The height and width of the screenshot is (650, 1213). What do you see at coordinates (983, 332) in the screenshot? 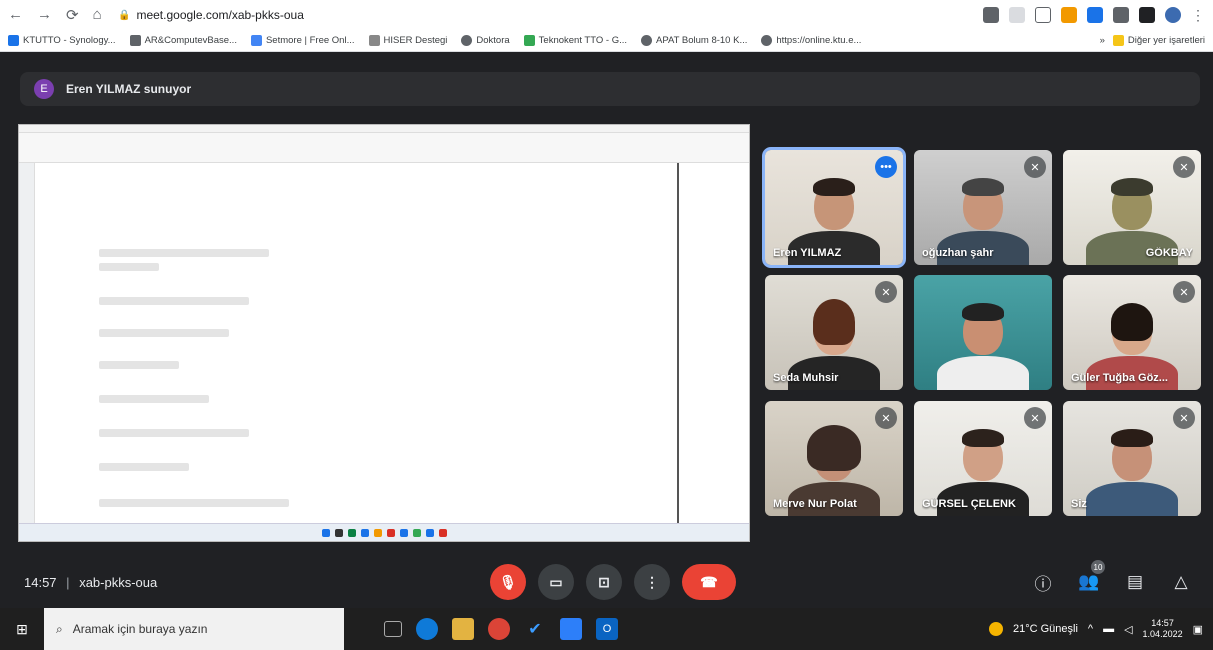
I see `participant-tile` at bounding box center [983, 332].